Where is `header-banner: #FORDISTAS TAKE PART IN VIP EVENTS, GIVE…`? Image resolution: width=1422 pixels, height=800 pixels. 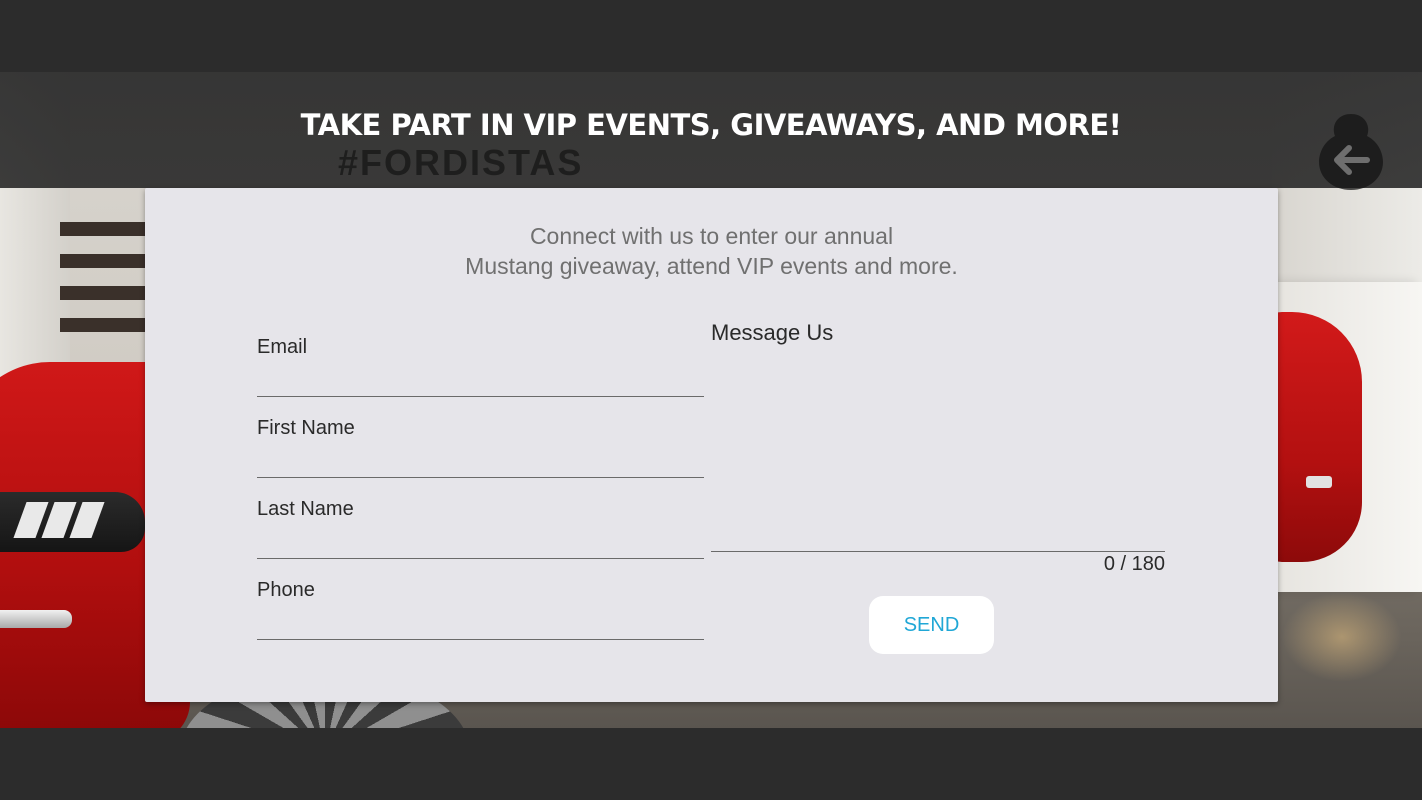
header-banner: #FORDISTAS TAKE PART IN VIP EVENTS, GIVE… is located at coordinates (711, 130).